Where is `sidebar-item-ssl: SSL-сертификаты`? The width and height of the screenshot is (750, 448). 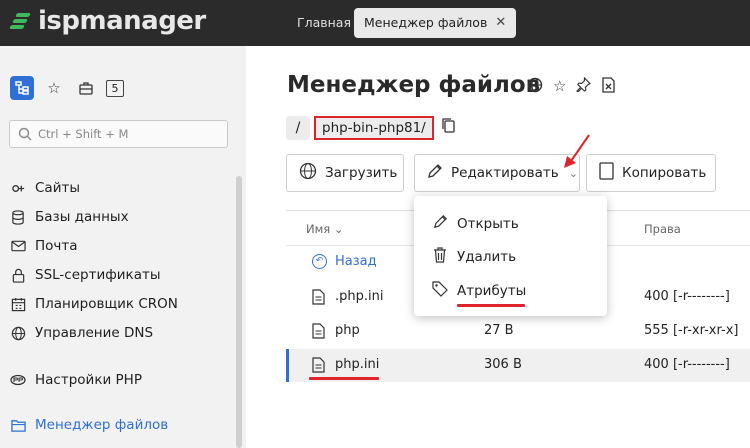
sidebar-item-ssl: SSL-сертификаты is located at coordinates (85, 275).